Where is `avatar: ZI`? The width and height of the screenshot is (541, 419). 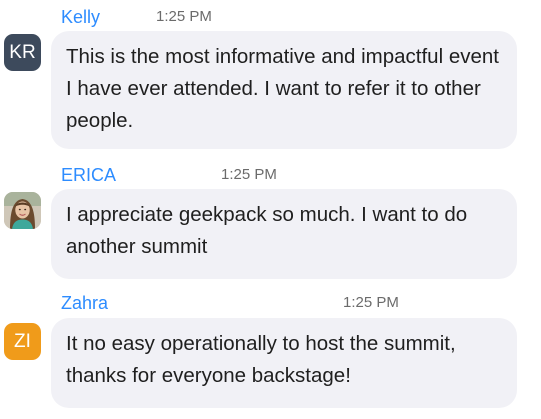 avatar: ZI is located at coordinates (22, 341).